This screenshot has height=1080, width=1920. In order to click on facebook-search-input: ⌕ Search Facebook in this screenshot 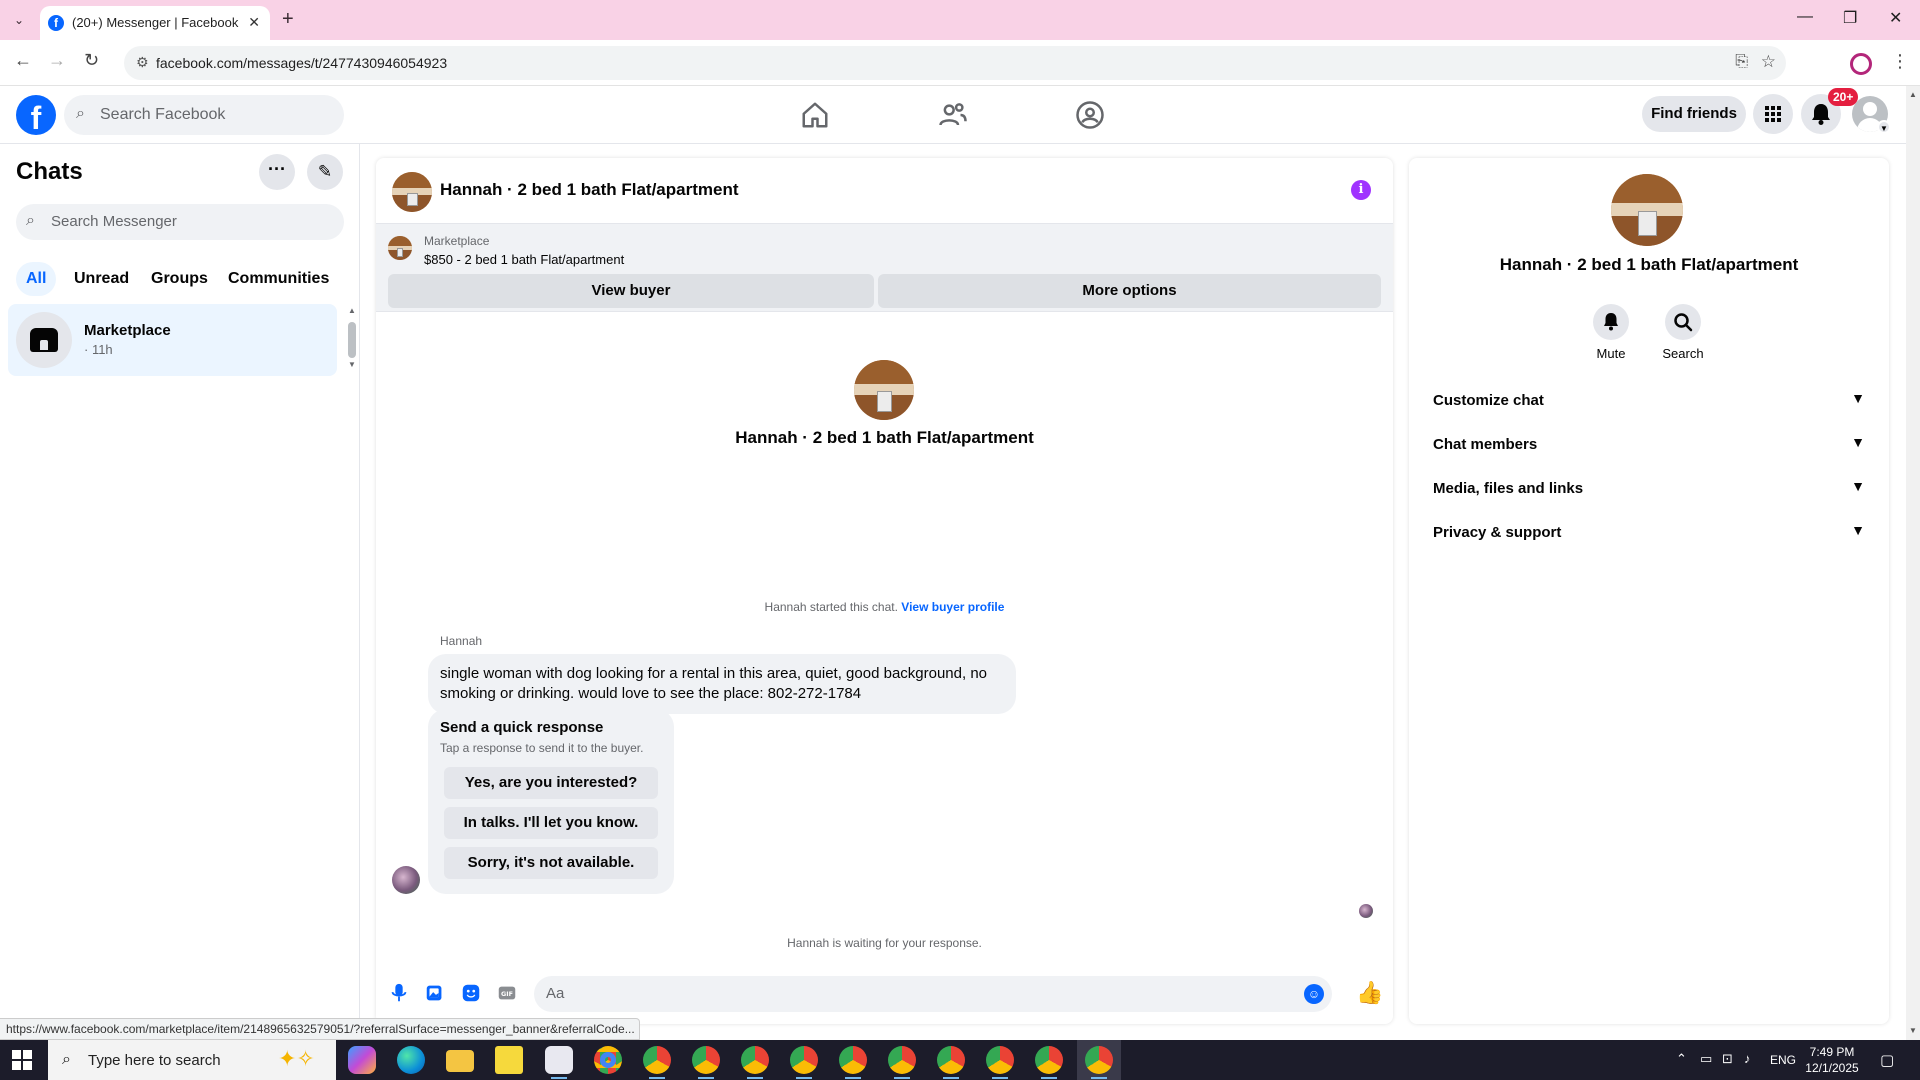, I will do `click(204, 115)`.